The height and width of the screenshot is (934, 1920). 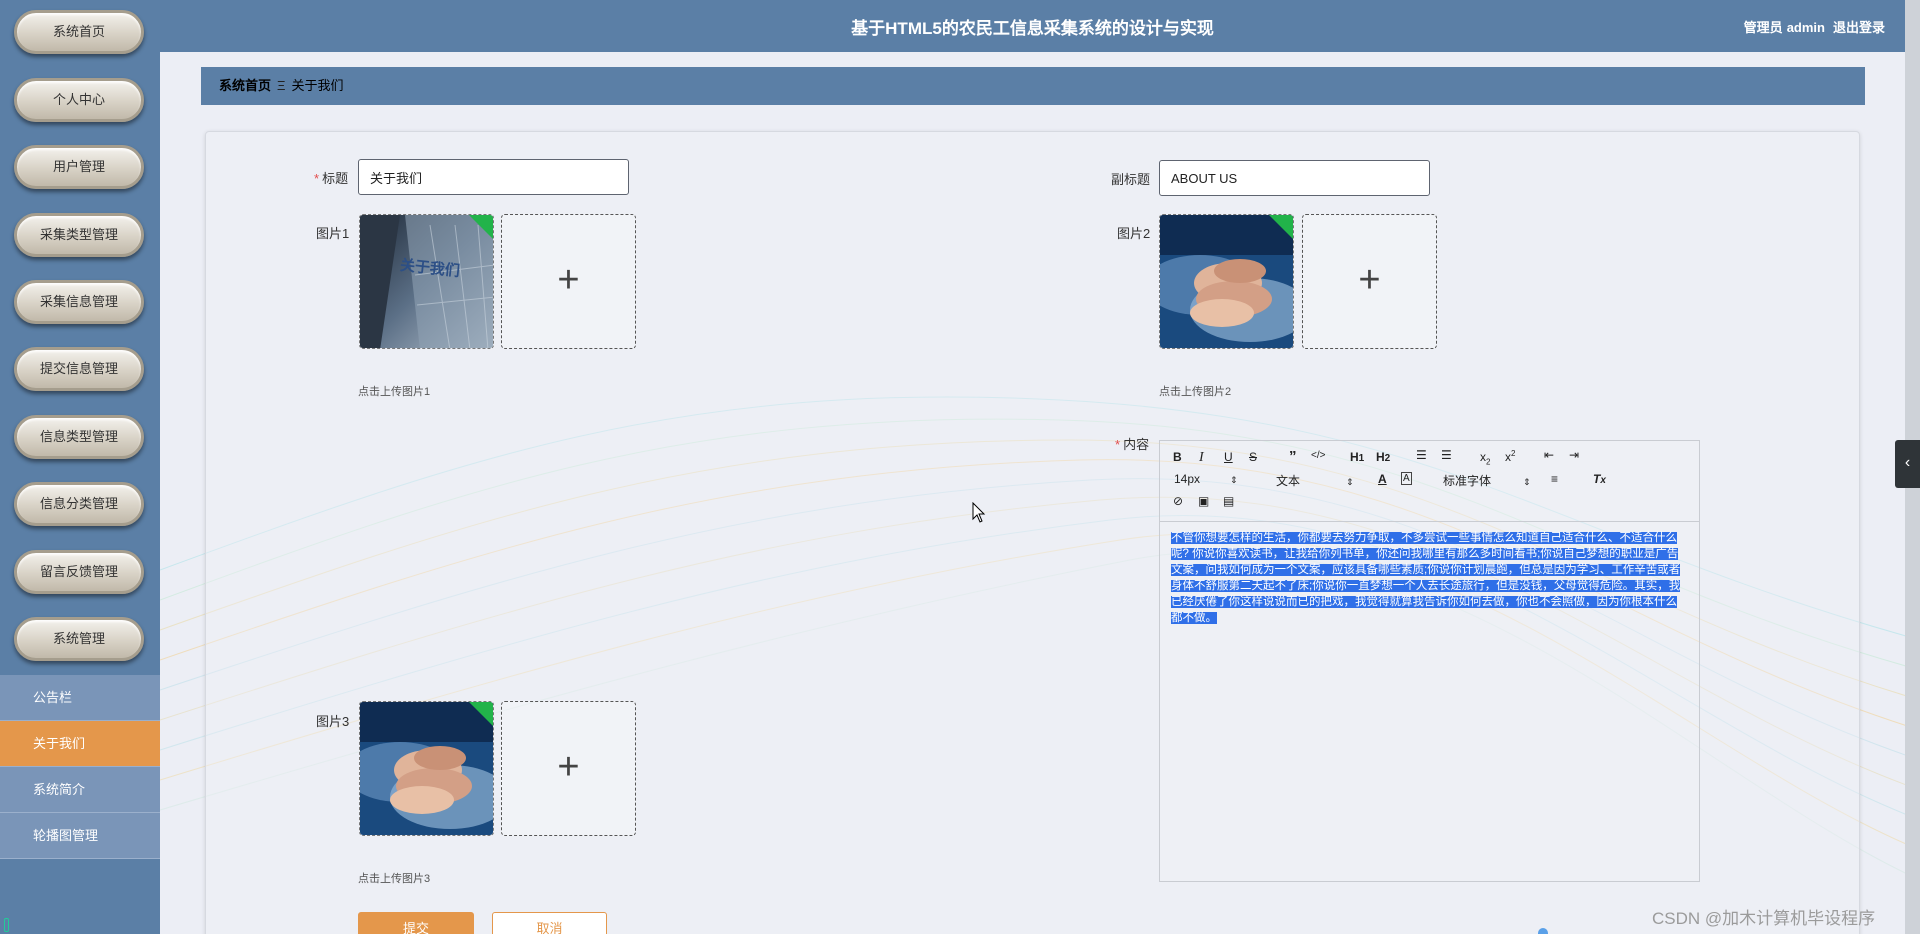 I want to click on sidebar-item-collect-types: 采集类型管理, so click(x=79, y=235).